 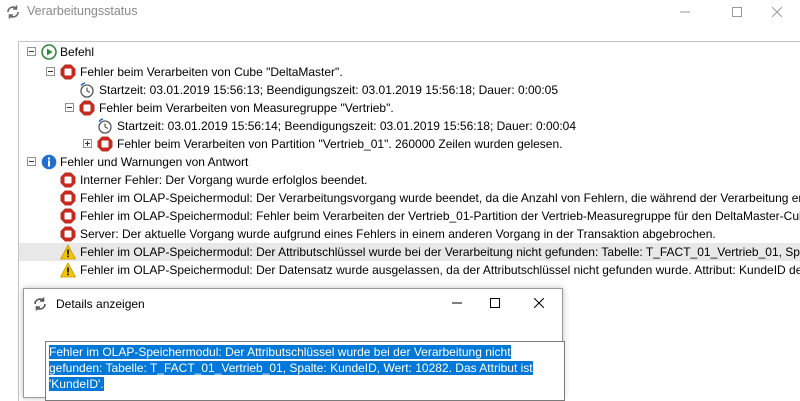 What do you see at coordinates (82, 11) in the screenshot?
I see `window-title: Verarbeitungsstatus` at bounding box center [82, 11].